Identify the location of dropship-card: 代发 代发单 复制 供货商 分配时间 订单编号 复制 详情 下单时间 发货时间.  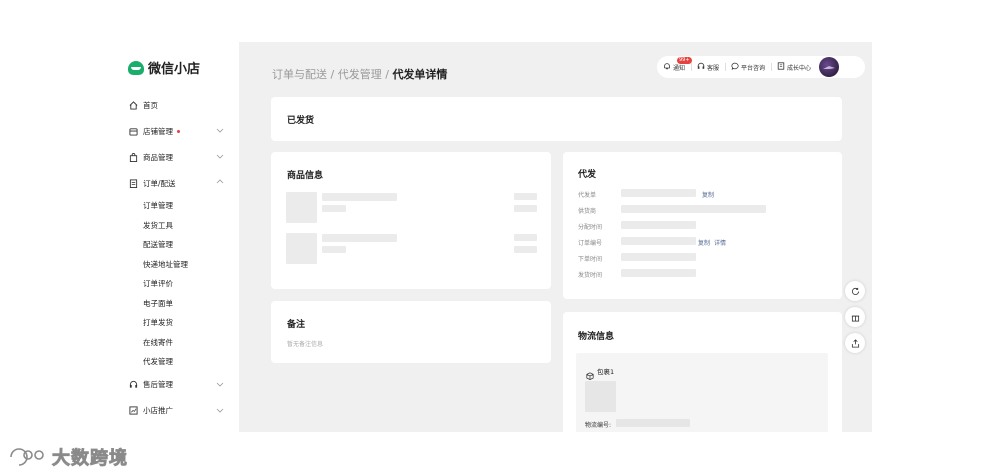
(702, 225).